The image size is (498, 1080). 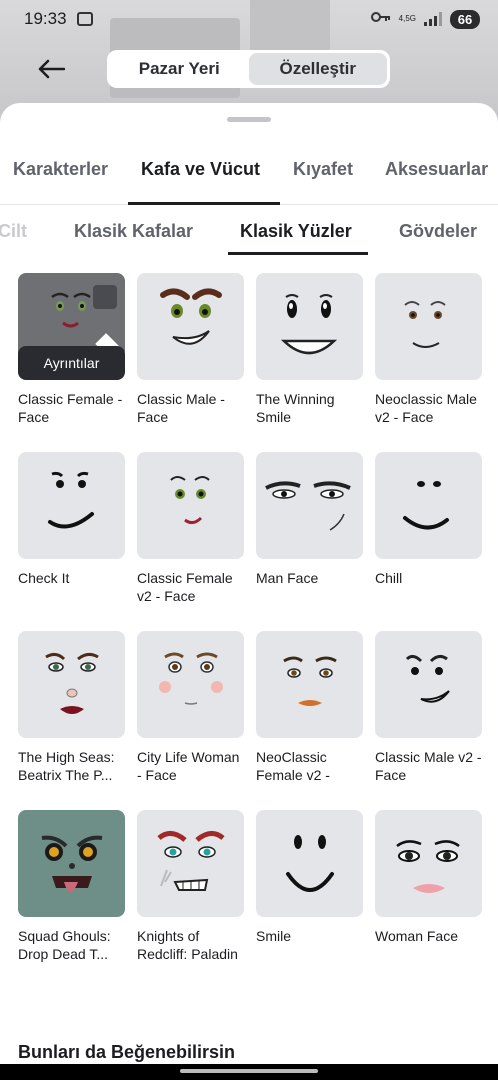 What do you see at coordinates (71, 326) in the screenshot?
I see `item-thumbnail: Ayrıntılar` at bounding box center [71, 326].